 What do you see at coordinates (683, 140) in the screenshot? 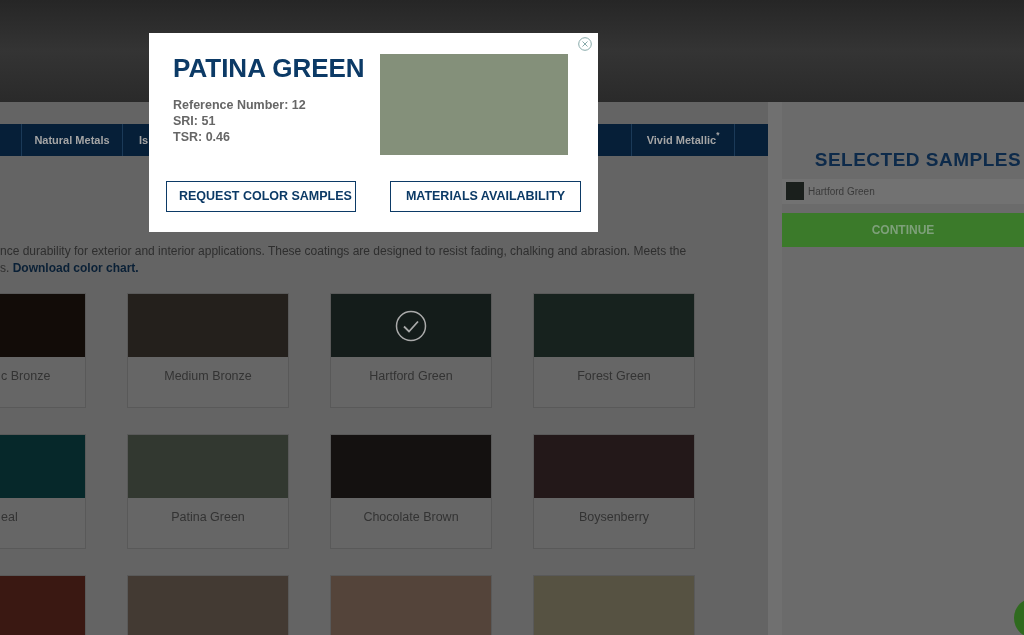
I see `category-tab: Vivid Metallic$^{*}$` at bounding box center [683, 140].